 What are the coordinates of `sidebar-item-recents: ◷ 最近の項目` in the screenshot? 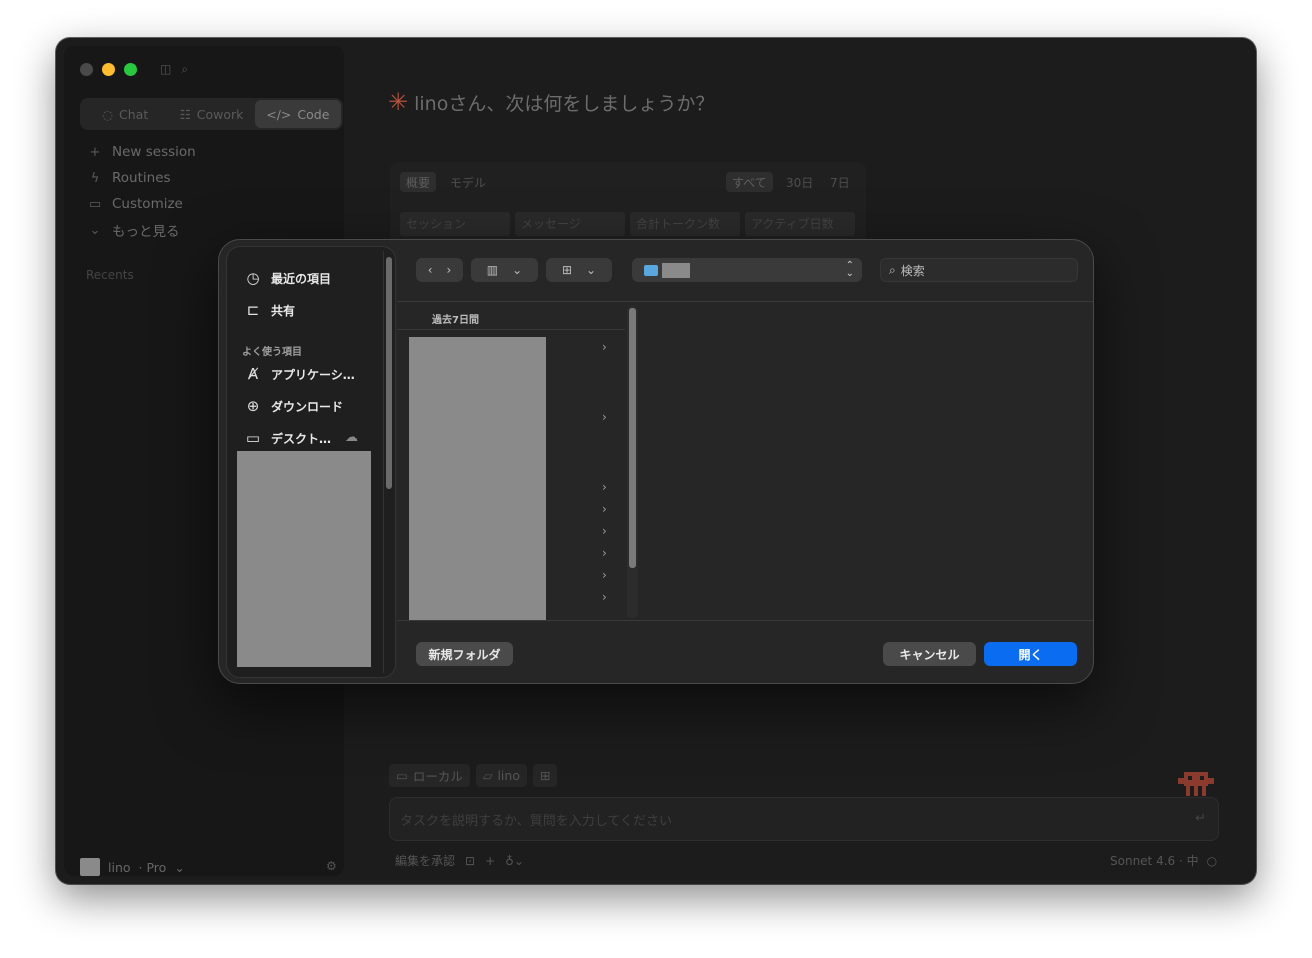 It's located at (287, 278).